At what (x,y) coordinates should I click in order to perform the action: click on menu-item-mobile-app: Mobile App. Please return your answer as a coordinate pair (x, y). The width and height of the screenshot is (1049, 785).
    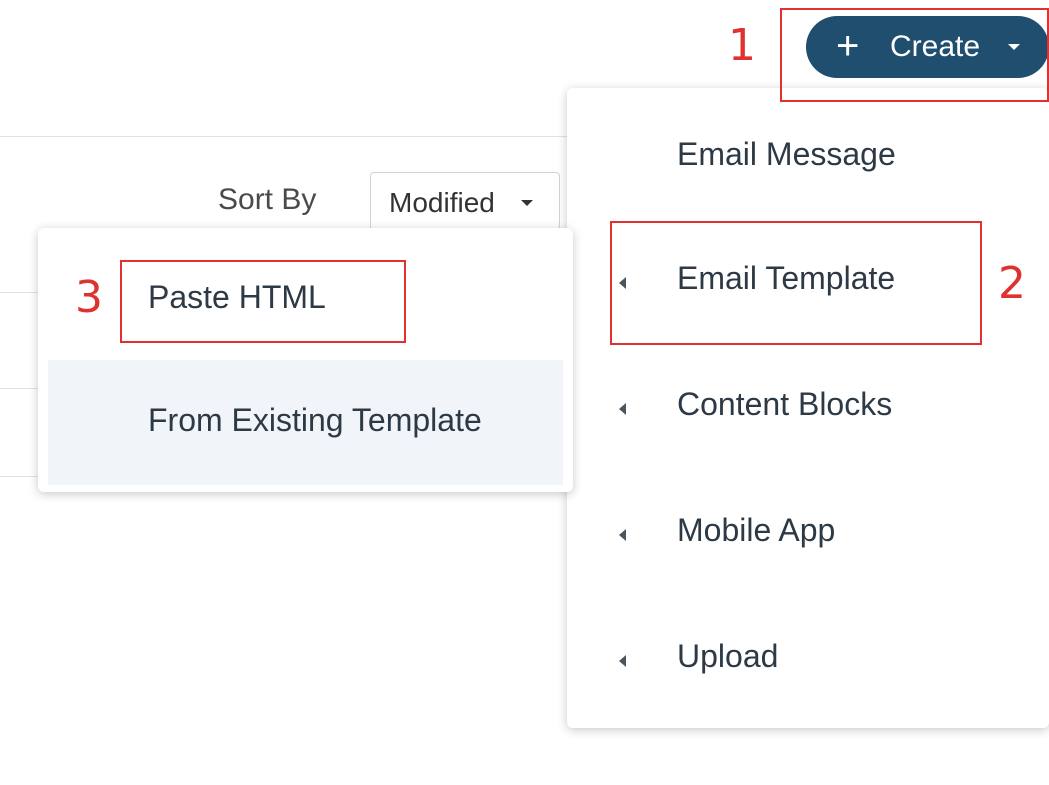
    Looking at the image, I should click on (808, 532).